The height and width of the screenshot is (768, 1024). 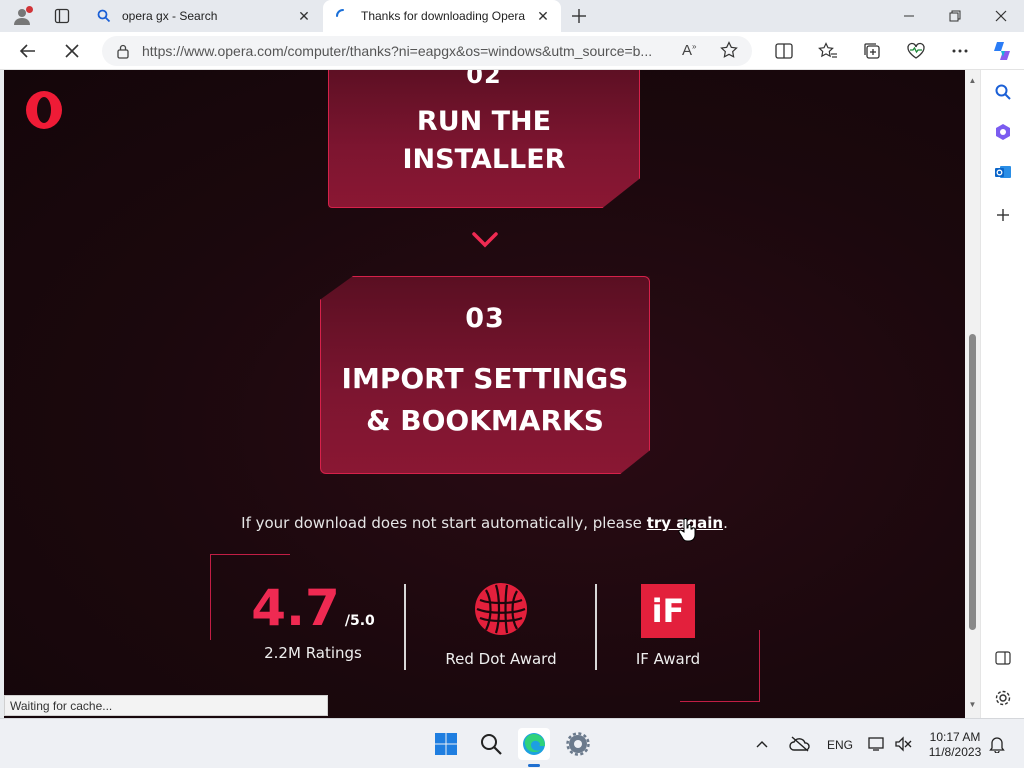 What do you see at coordinates (501, 659) in the screenshot?
I see `award-label: Red Dot Award` at bounding box center [501, 659].